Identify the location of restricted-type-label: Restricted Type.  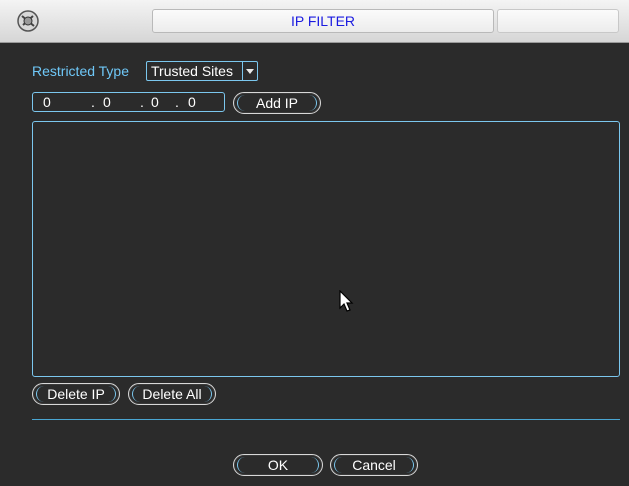
(81, 71).